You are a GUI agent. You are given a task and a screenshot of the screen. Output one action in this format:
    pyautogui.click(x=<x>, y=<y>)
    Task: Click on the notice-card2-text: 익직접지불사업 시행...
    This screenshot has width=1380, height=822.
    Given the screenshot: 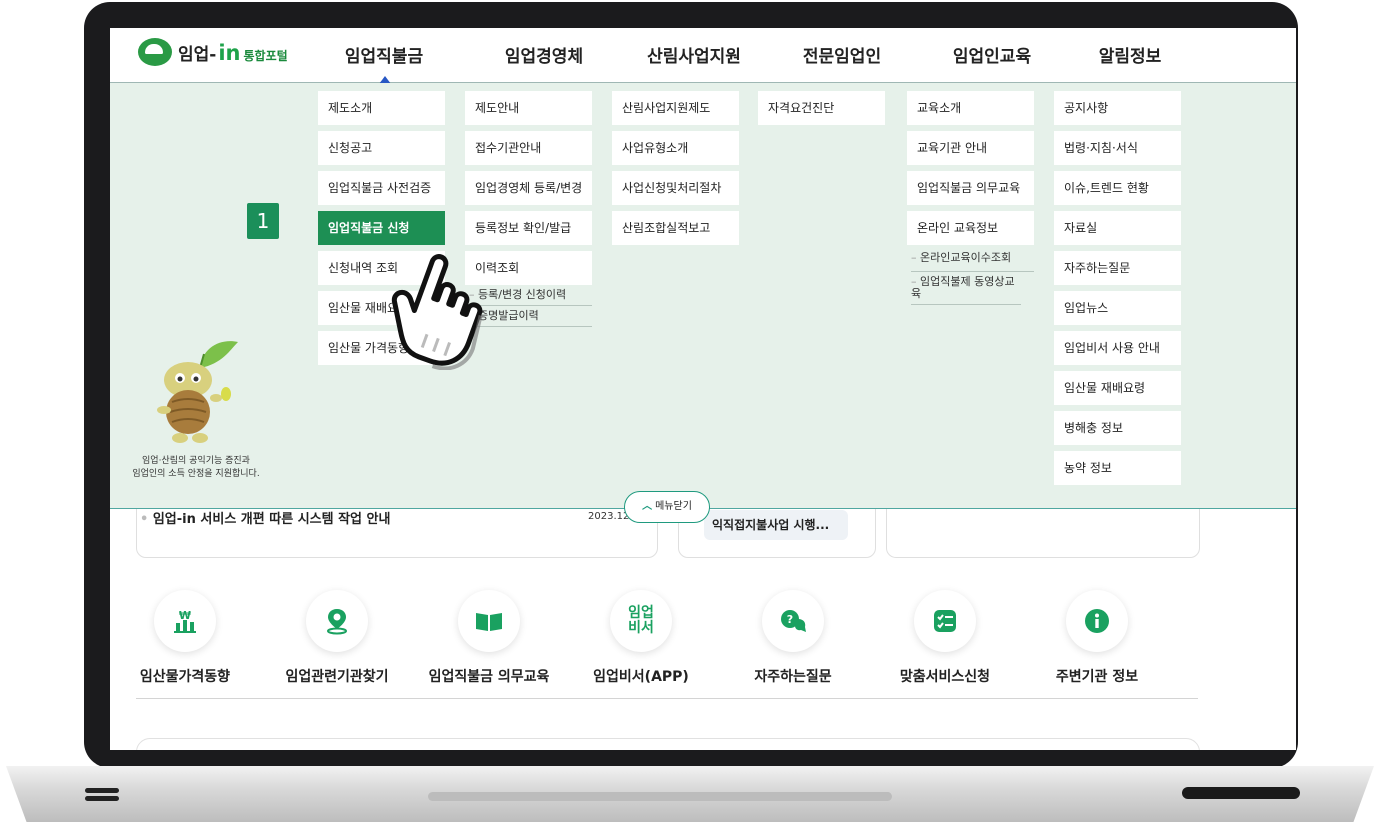 What is the action you would take?
    pyautogui.click(x=776, y=525)
    